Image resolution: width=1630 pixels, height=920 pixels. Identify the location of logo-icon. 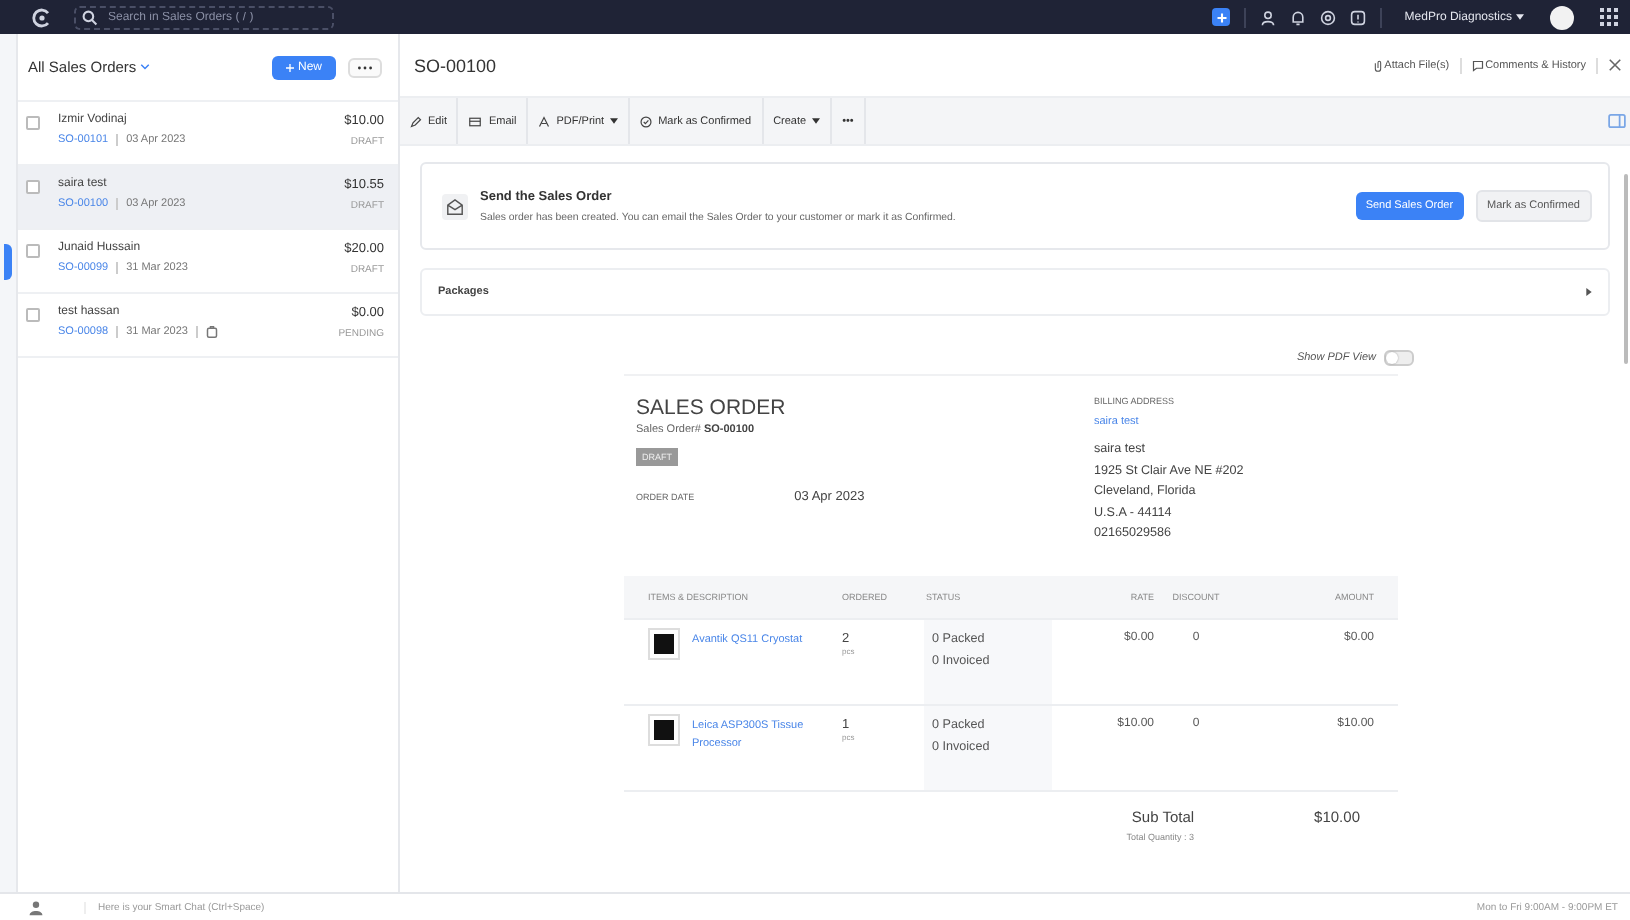
(42, 17).